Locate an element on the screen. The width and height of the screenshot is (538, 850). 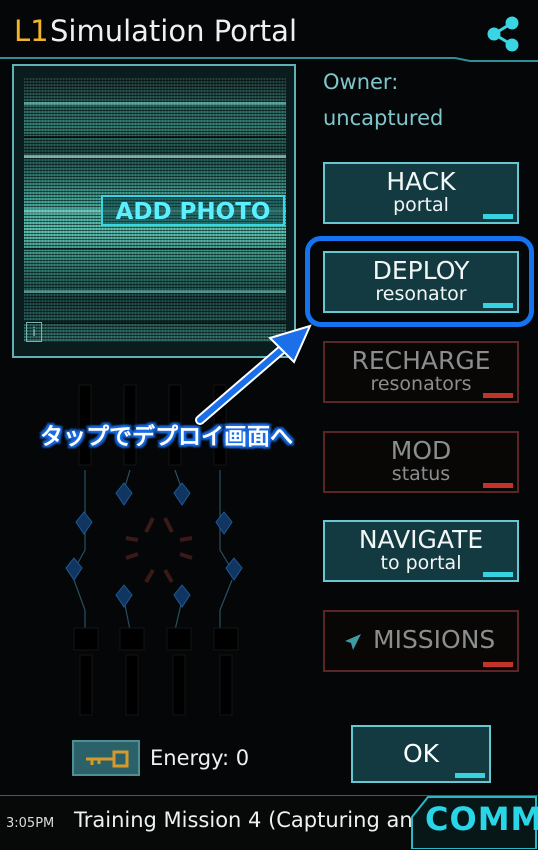
key-icon is located at coordinates (107, 759).